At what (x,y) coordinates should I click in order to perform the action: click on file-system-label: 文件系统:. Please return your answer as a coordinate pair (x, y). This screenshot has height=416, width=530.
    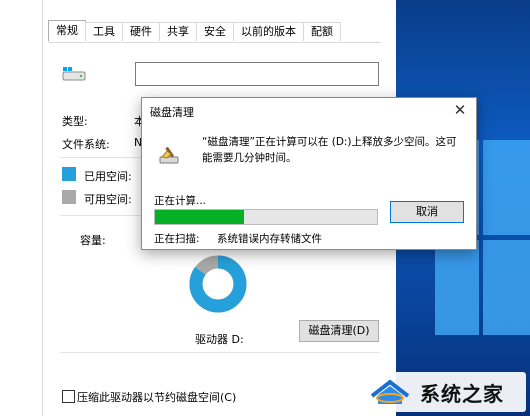
    Looking at the image, I should click on (86, 144).